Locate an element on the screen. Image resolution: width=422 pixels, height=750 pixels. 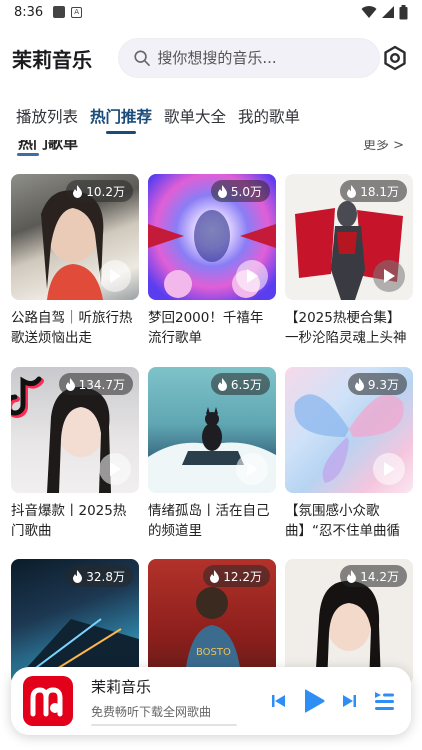
playlist-title: 【2025热梗合集】一秒沦陷灵魂上头神曲 is located at coordinates (346, 328).